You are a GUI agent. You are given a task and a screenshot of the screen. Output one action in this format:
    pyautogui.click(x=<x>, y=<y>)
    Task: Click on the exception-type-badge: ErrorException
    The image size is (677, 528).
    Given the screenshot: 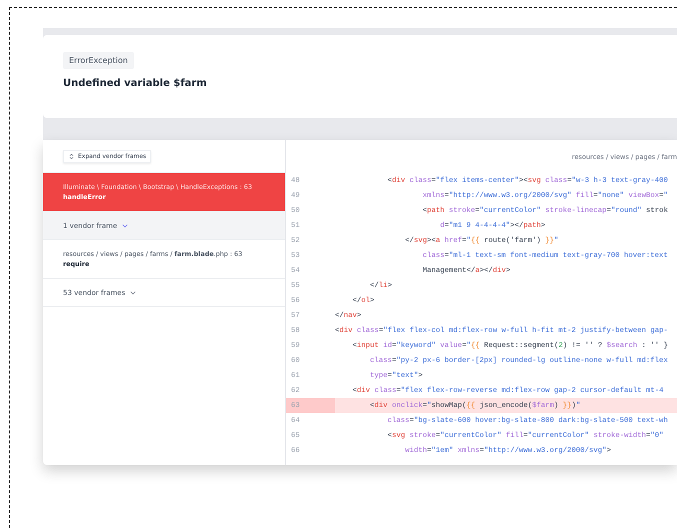 What is the action you would take?
    pyautogui.click(x=98, y=60)
    